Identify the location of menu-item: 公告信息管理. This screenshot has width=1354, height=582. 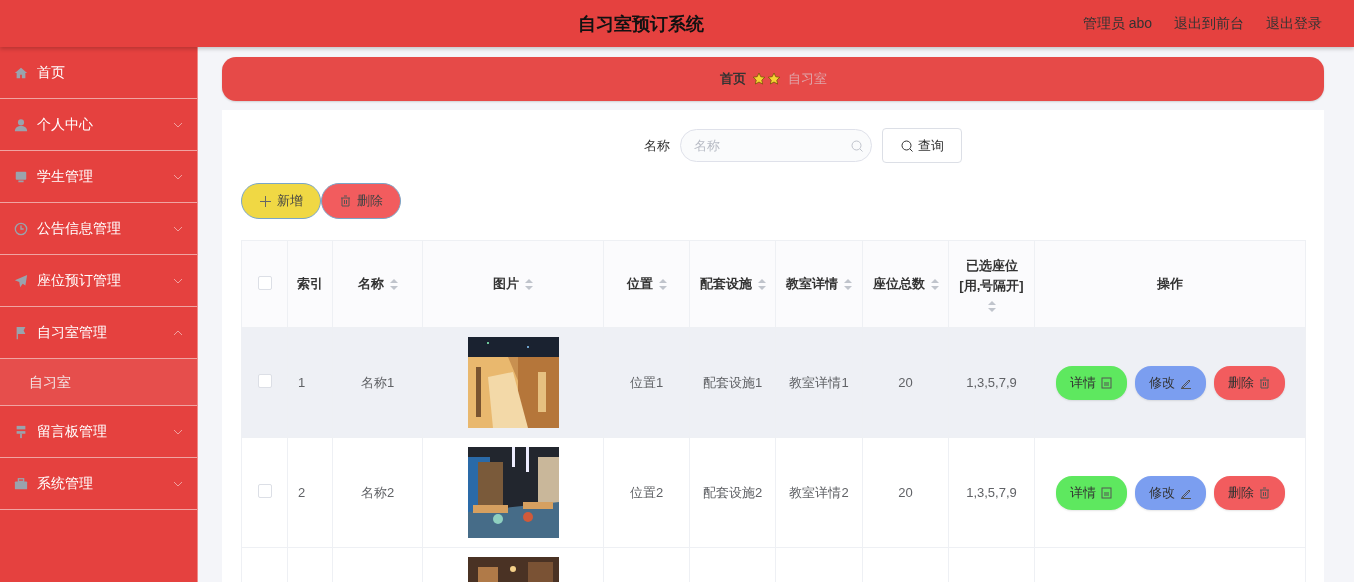
(98, 229).